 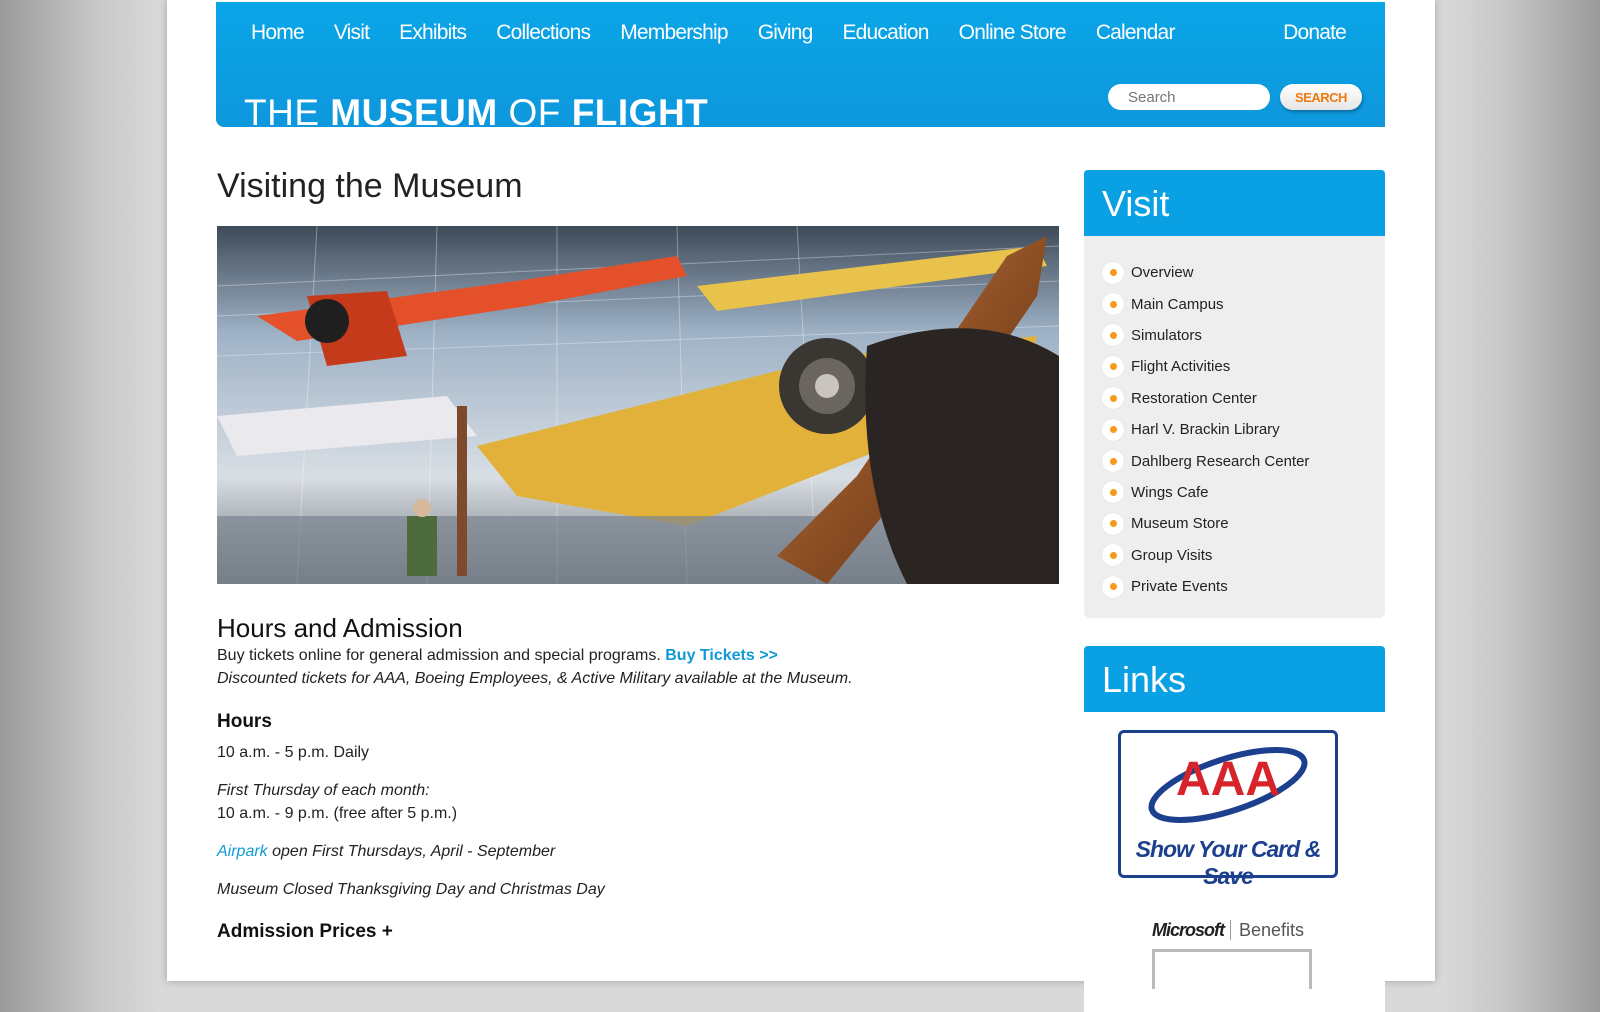 What do you see at coordinates (1166, 335) in the screenshot?
I see `visit-item-label: Simulators` at bounding box center [1166, 335].